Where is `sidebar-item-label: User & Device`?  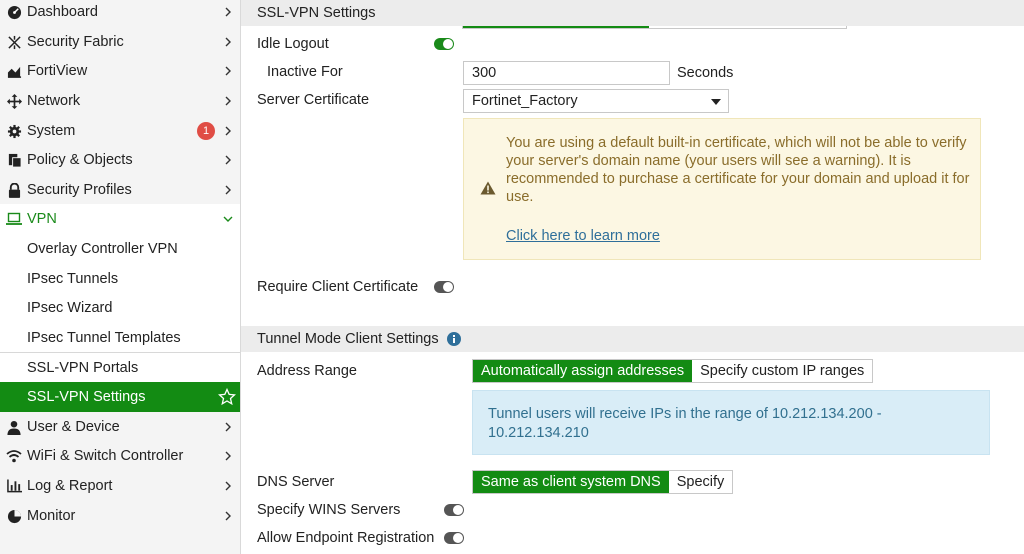 sidebar-item-label: User & Device is located at coordinates (73, 427).